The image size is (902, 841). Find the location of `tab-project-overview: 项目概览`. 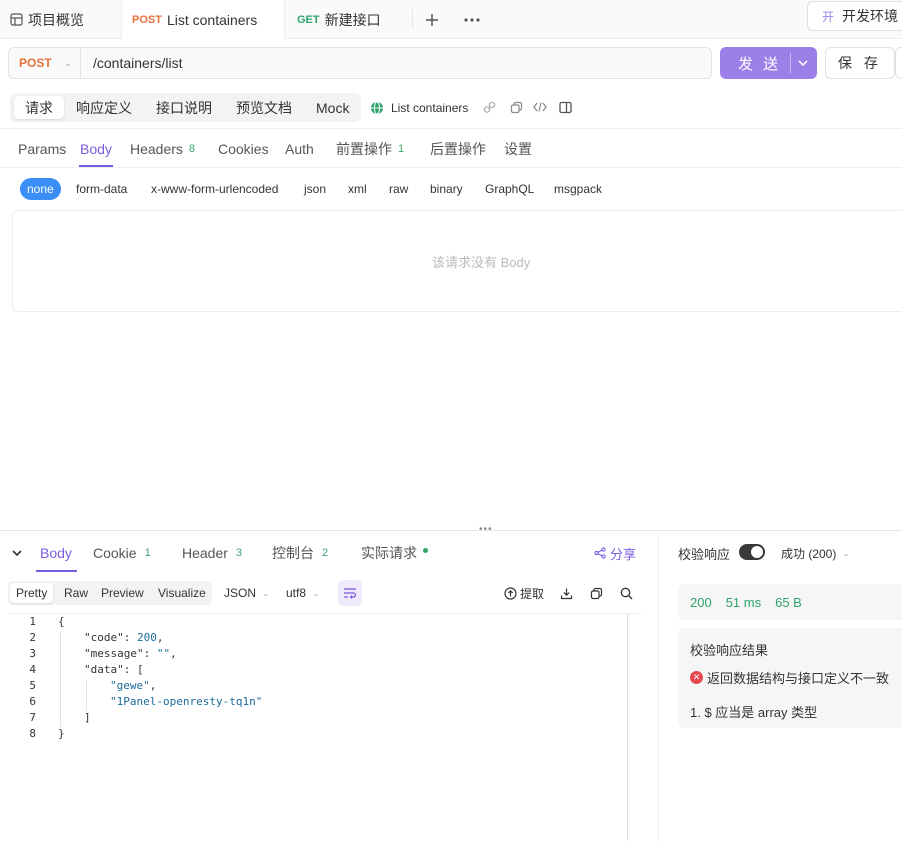

tab-project-overview: 项目概览 is located at coordinates (47, 19).